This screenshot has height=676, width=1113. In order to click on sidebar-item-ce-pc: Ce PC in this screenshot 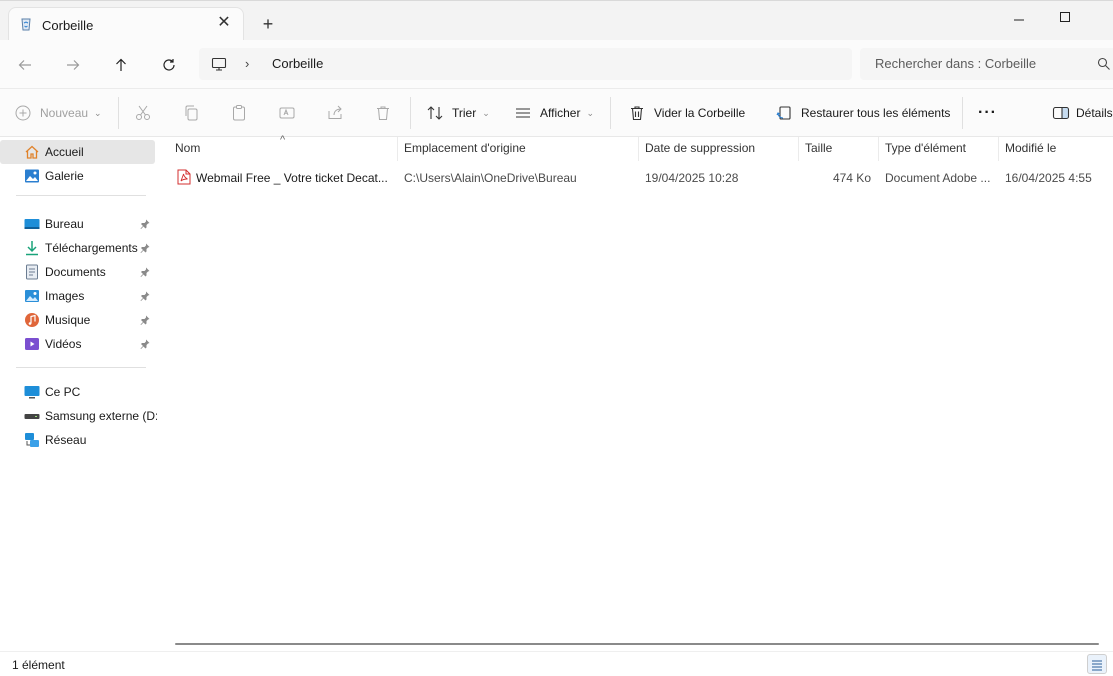, I will do `click(77, 392)`.